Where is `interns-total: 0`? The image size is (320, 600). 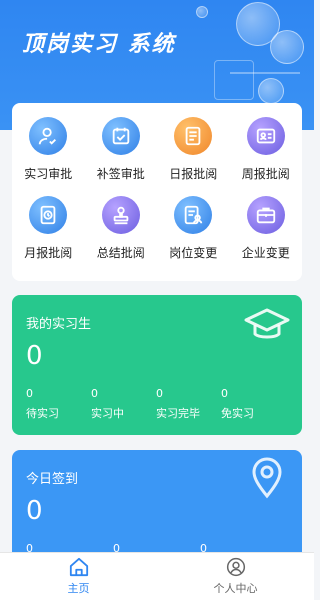
interns-total: 0 is located at coordinates (34, 356).